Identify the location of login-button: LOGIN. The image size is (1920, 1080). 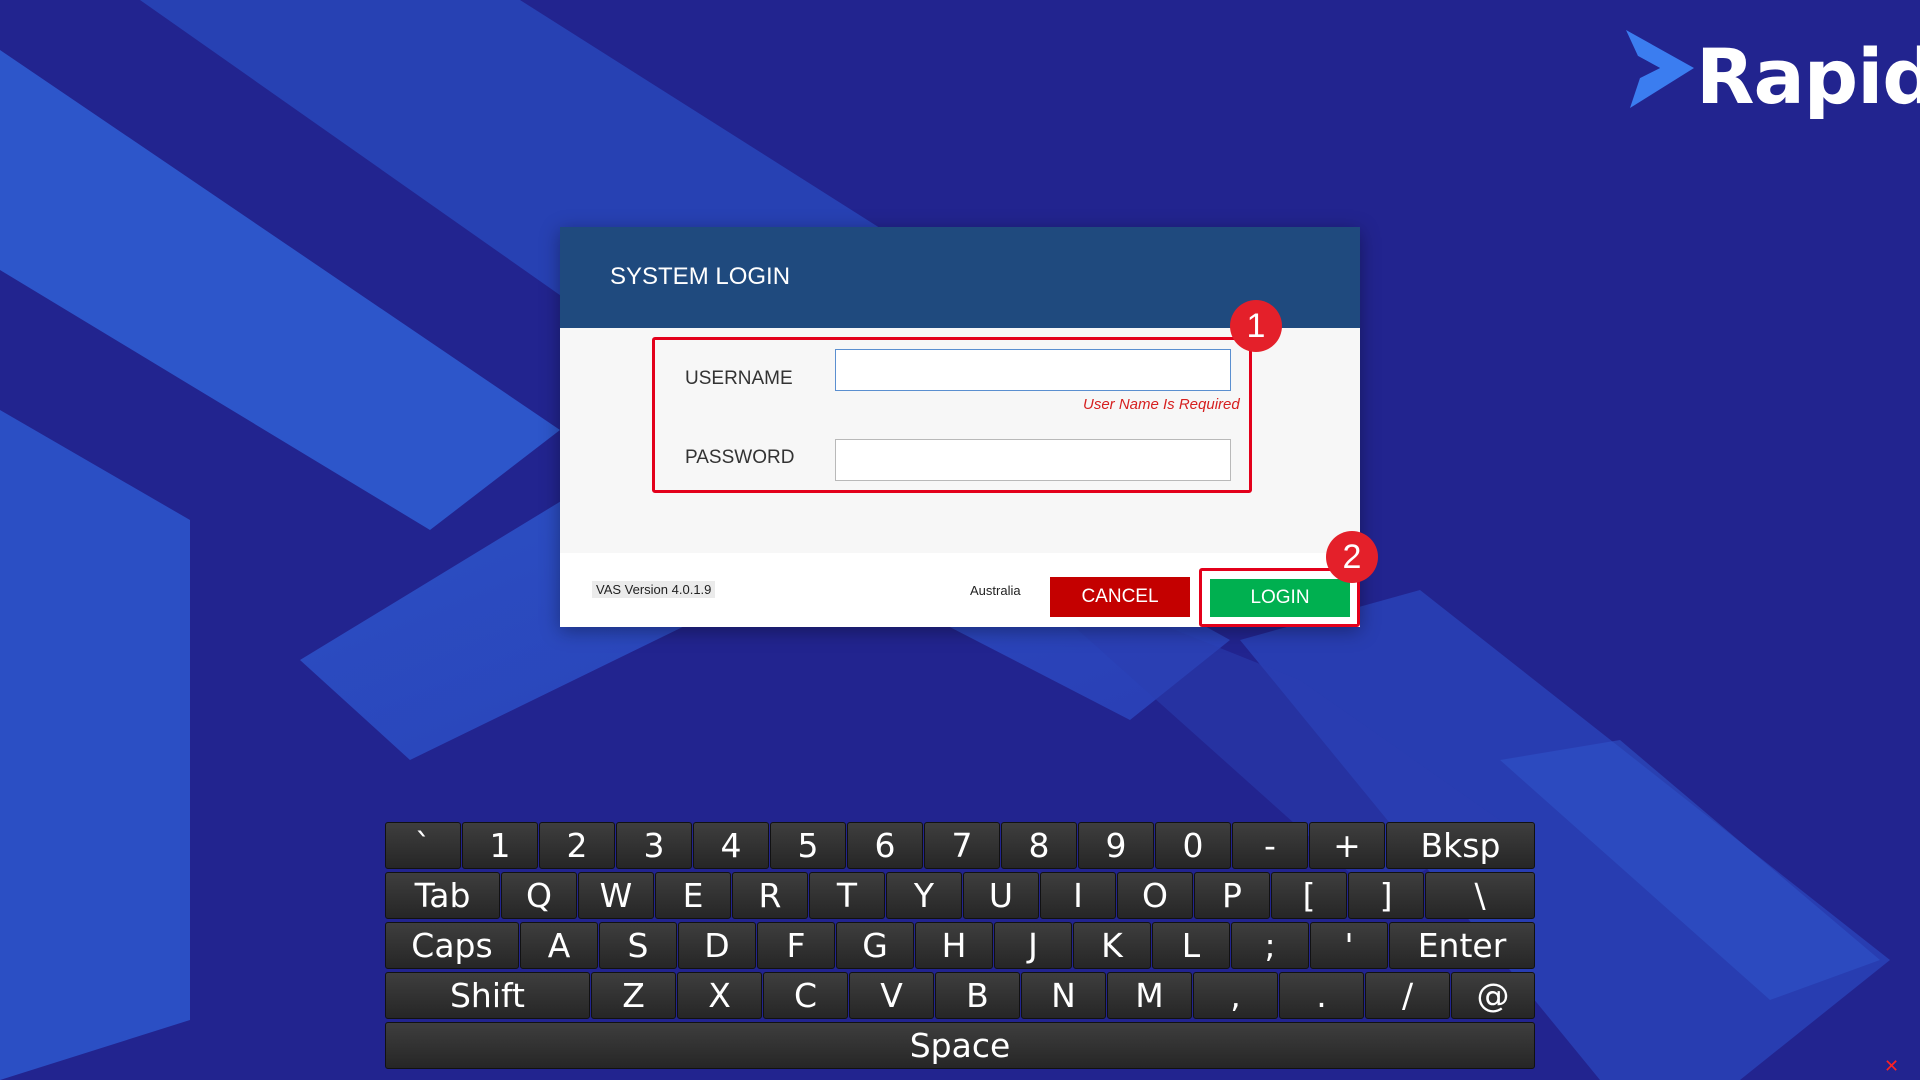
(1280, 598).